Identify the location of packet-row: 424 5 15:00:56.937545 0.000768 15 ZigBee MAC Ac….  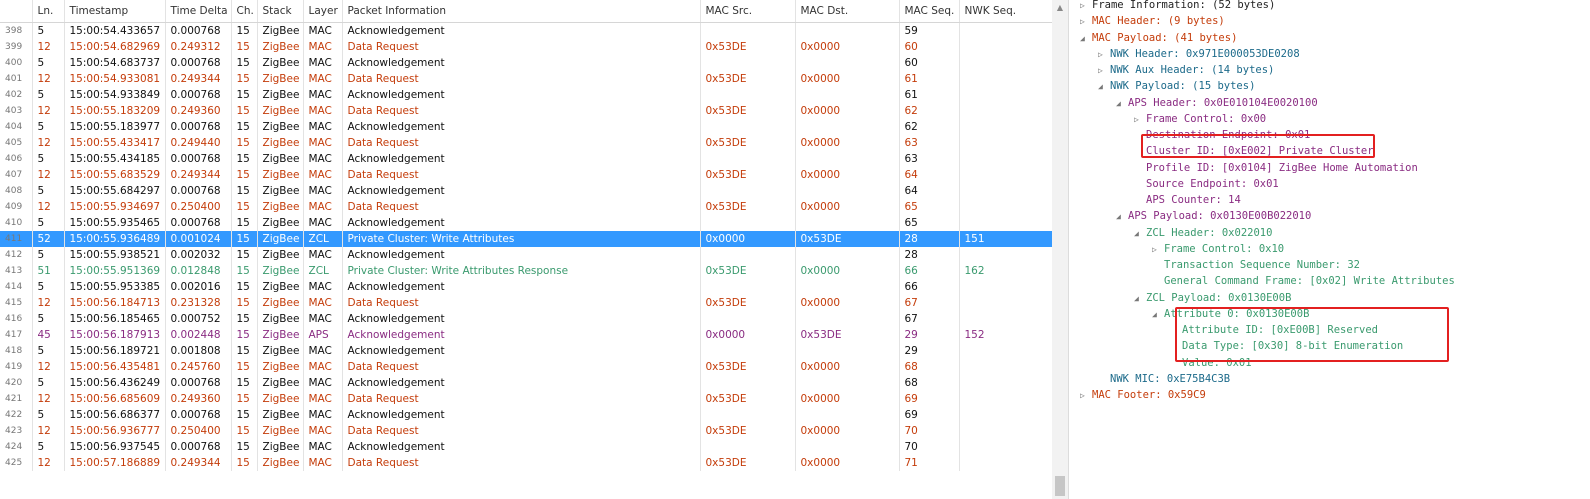
(526, 447).